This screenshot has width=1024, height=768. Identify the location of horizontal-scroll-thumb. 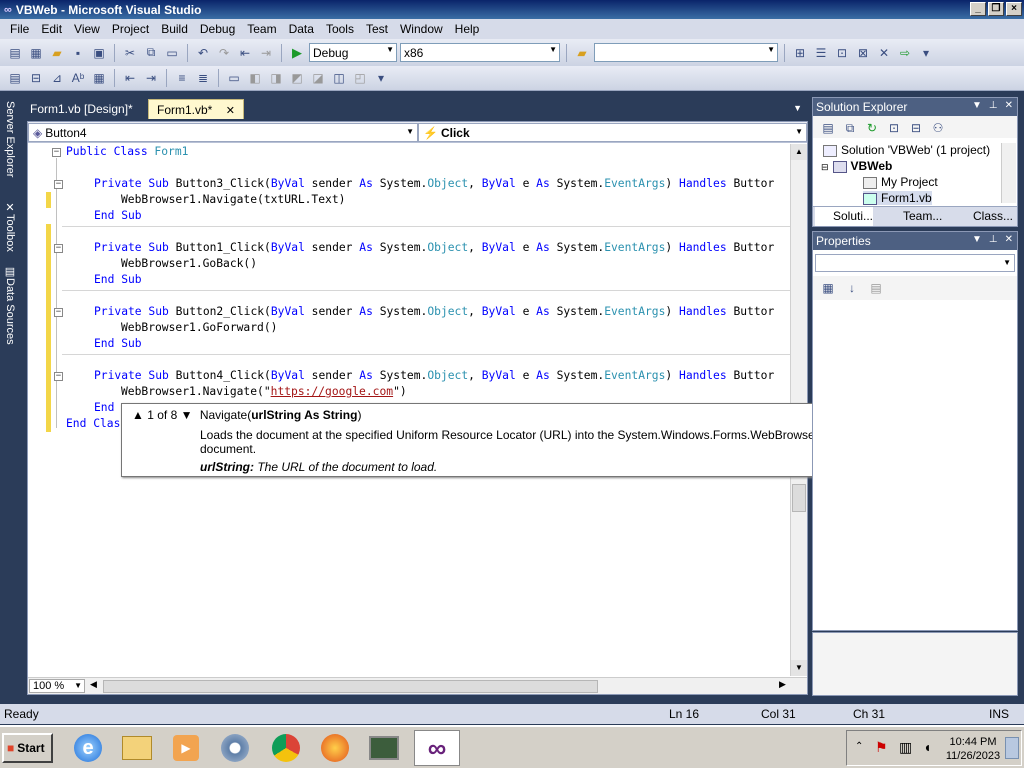
(350, 686).